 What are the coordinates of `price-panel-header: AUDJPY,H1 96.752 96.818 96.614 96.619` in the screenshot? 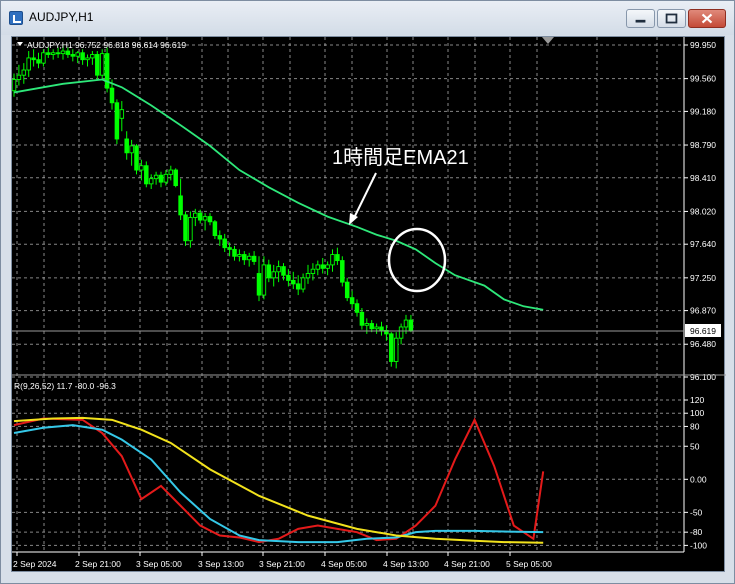 It's located at (101, 45).